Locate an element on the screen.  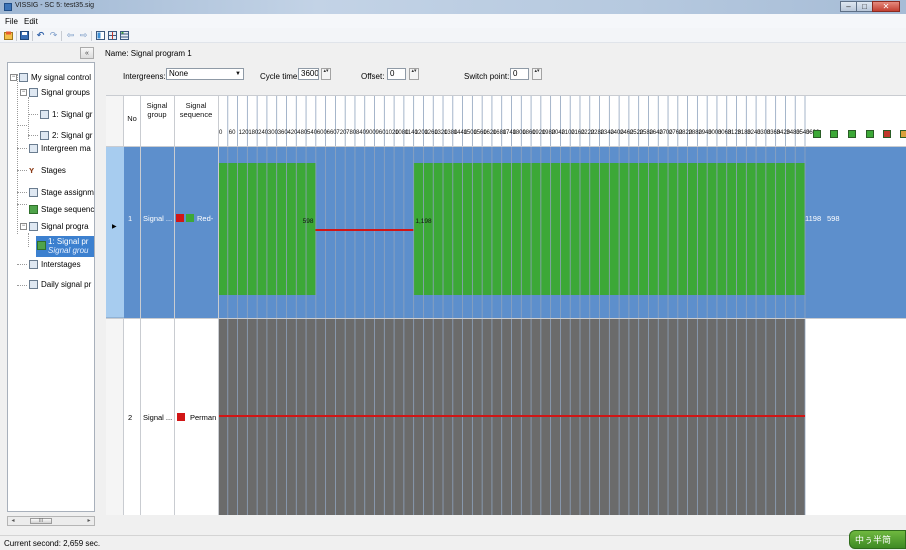
view-grid-icon is located at coordinates (100, 35).